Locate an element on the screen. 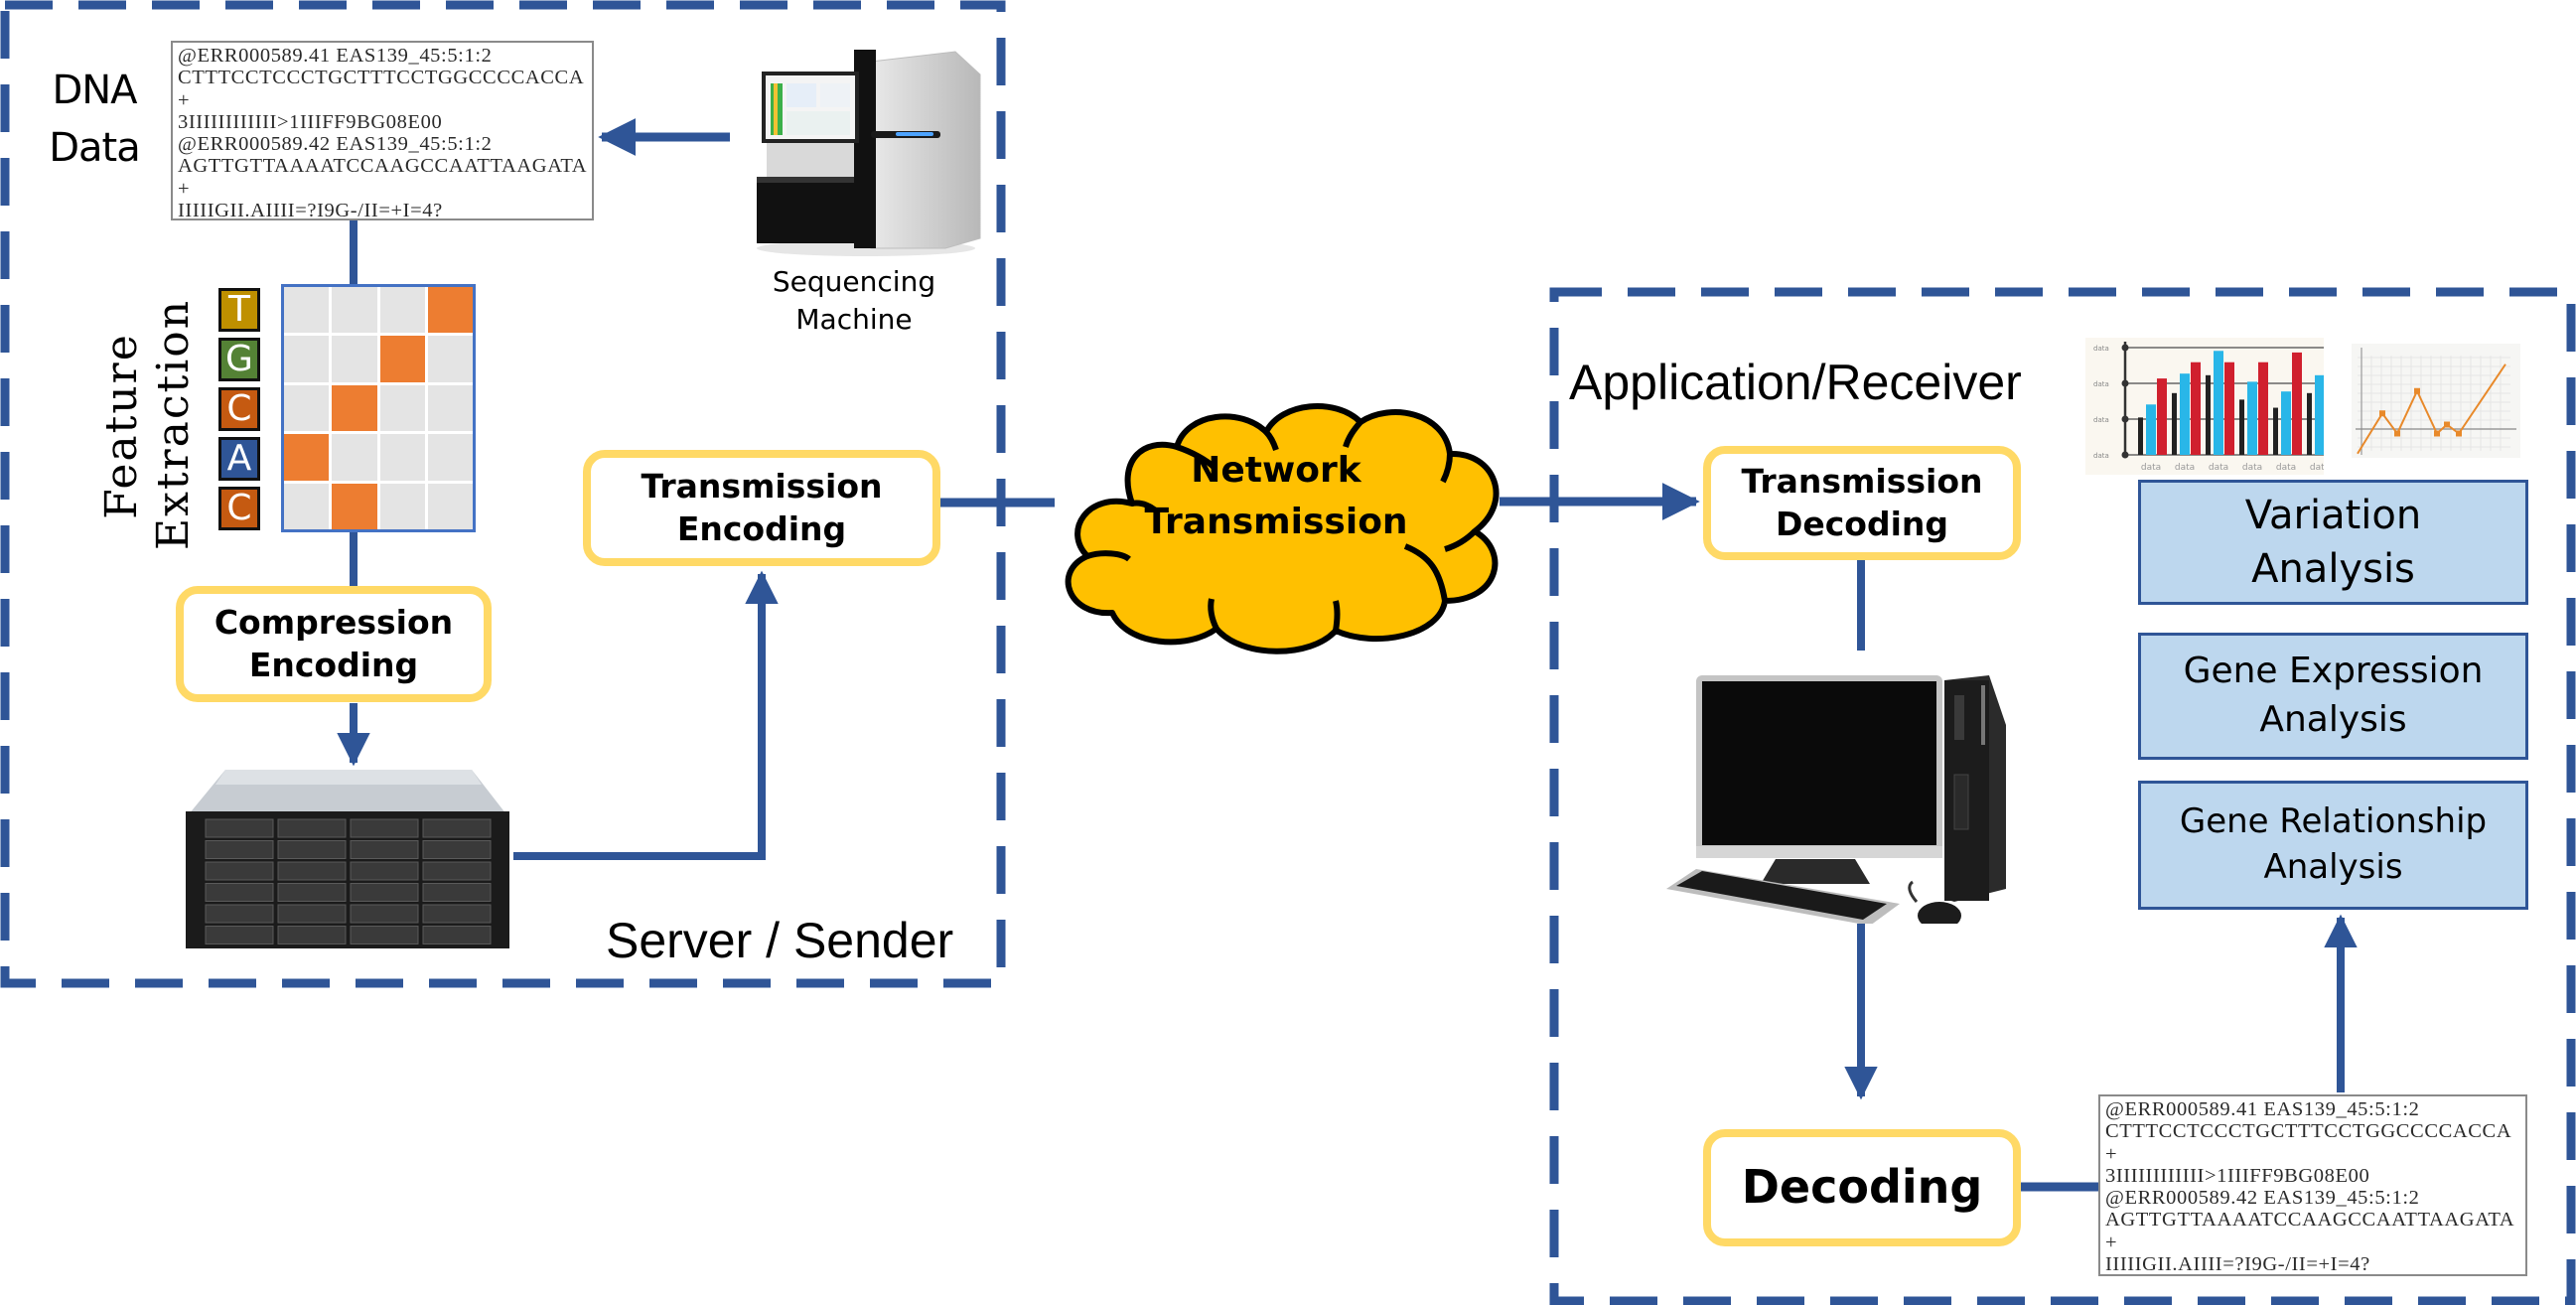  transmission-decoding-line1: Transmission is located at coordinates (1862, 481).